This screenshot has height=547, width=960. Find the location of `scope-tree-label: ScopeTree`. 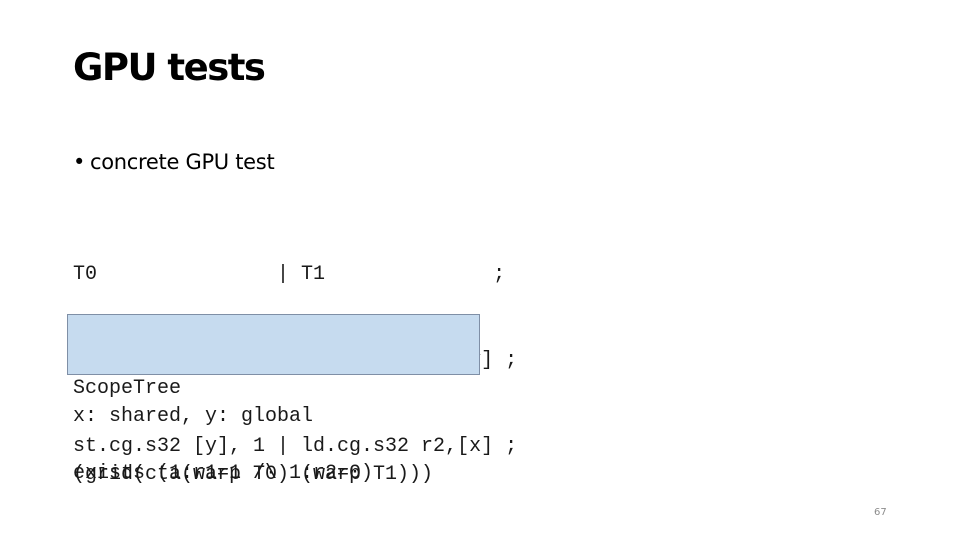

scope-tree-label: ScopeTree is located at coordinates (127, 389).